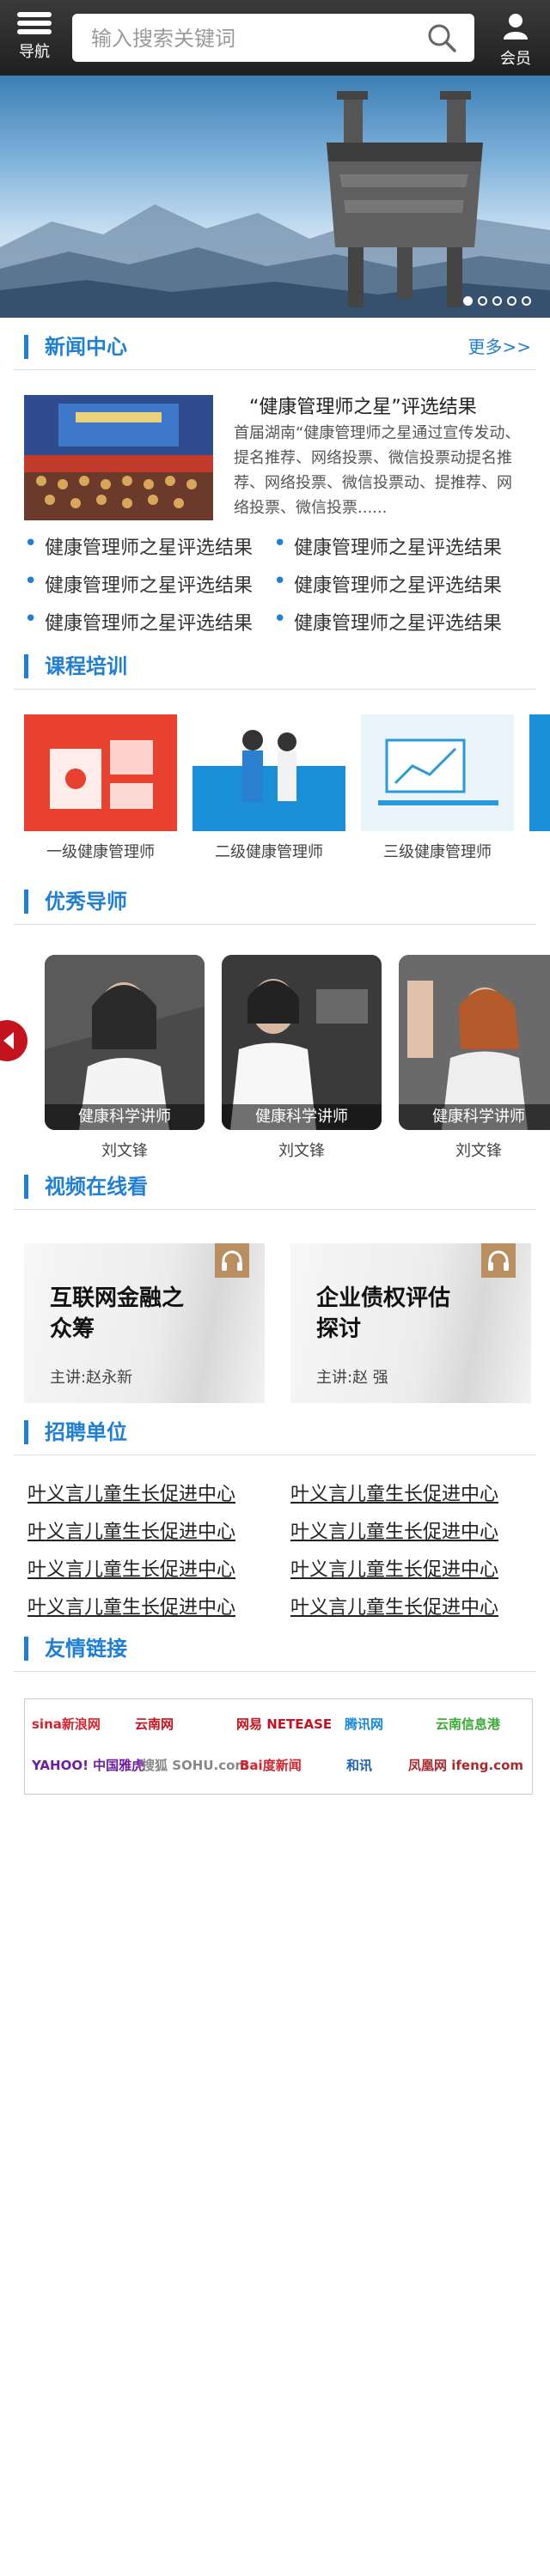  Describe the element at coordinates (154, 1724) in the screenshot. I see `partner-logo-yunnan: 云南网` at that location.